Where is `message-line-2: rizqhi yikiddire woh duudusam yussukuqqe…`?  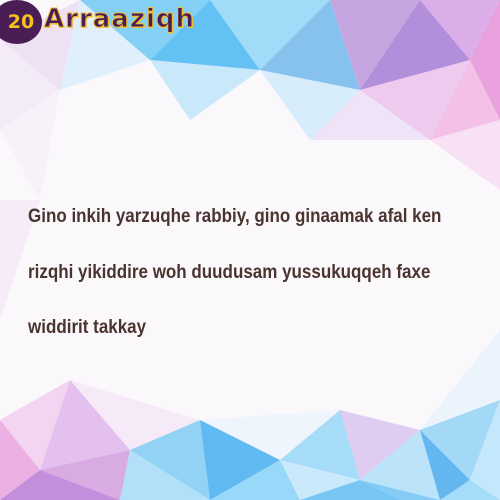
message-line-2: rizqhi yikiddire woh duudusam yussukuqqe… is located at coordinates (229, 272).